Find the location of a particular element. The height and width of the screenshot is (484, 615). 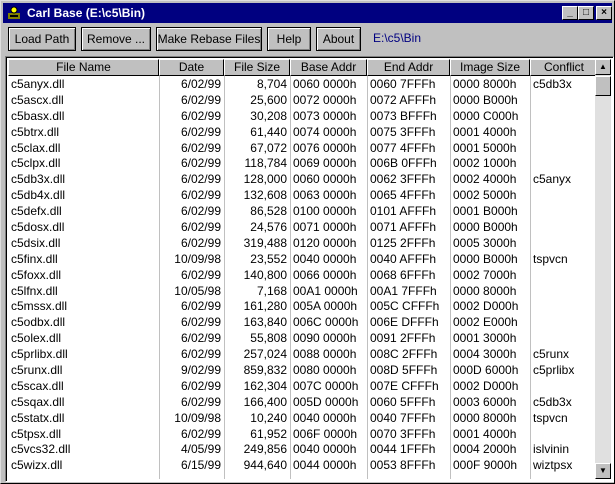

about-button: About is located at coordinates (338, 39).